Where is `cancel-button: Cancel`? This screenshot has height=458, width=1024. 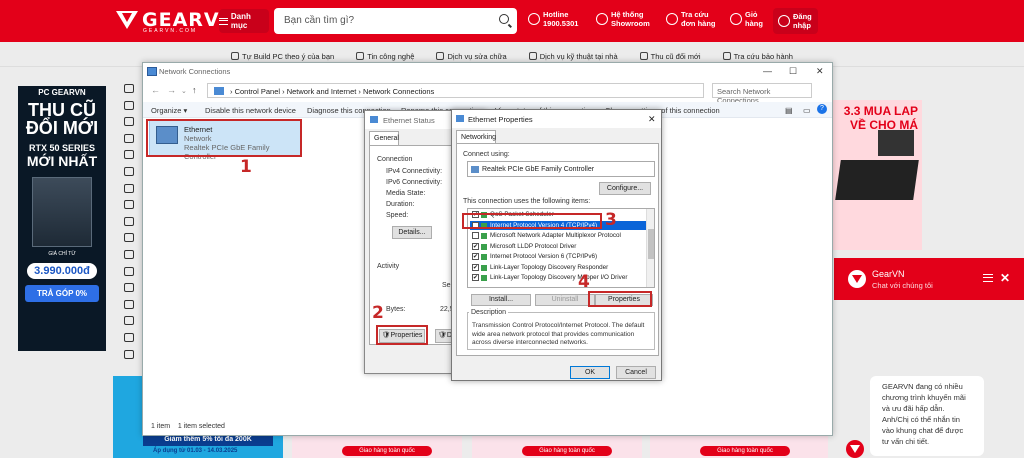 cancel-button: Cancel is located at coordinates (636, 372).